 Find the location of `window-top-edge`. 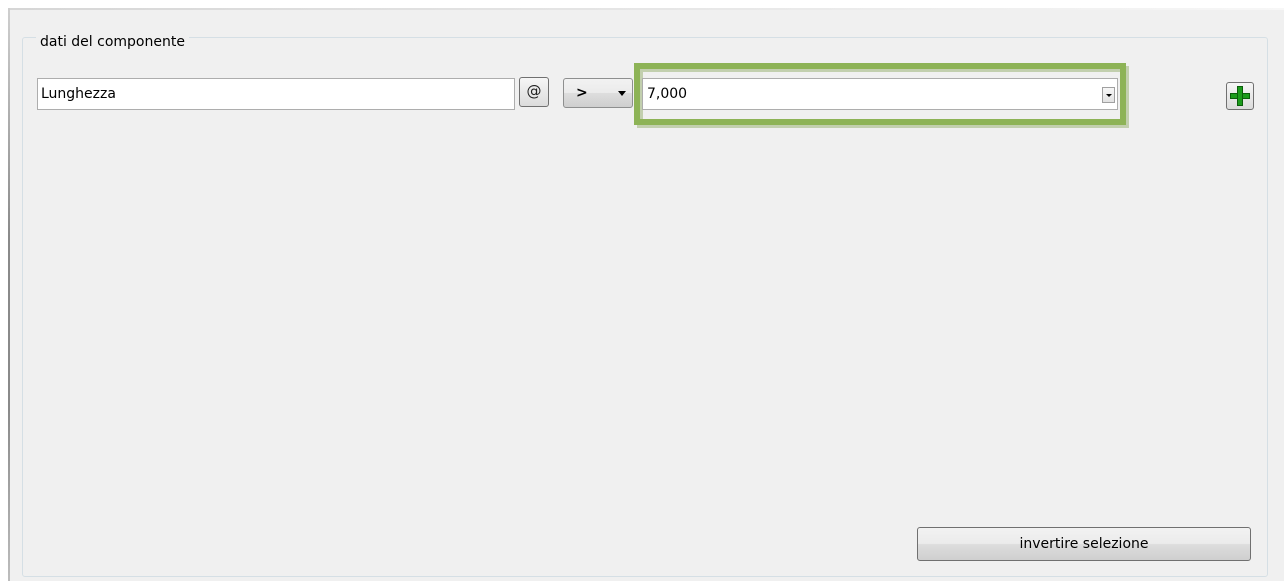

window-top-edge is located at coordinates (646, 9).